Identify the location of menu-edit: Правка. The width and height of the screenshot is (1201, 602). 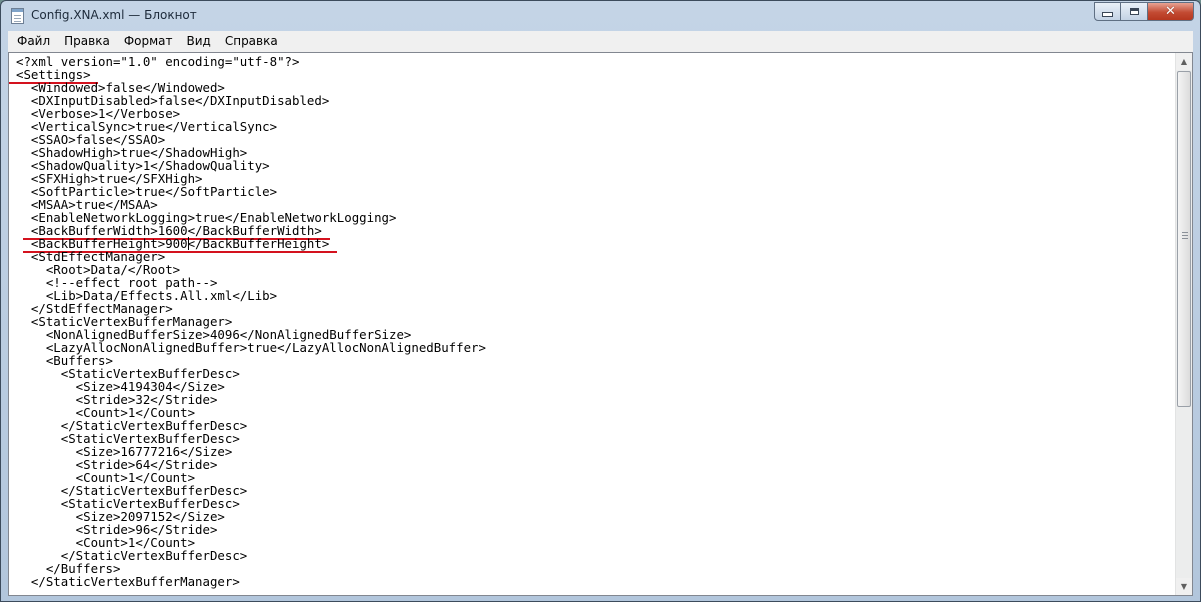
(87, 41).